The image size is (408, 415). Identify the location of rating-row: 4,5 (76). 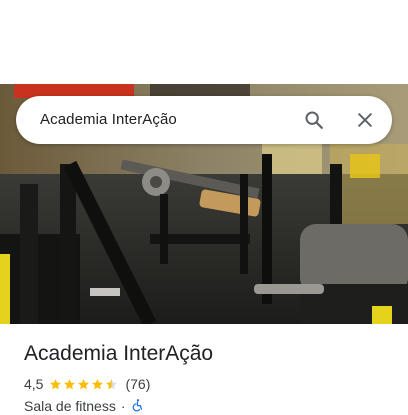
(87, 384).